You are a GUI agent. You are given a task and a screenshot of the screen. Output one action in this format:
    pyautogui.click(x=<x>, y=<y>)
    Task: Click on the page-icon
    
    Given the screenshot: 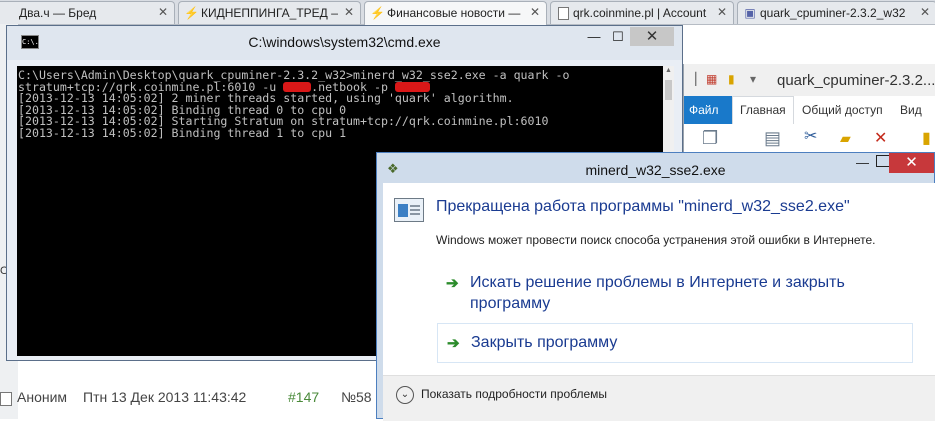 What is the action you would take?
    pyautogui.click(x=563, y=13)
    